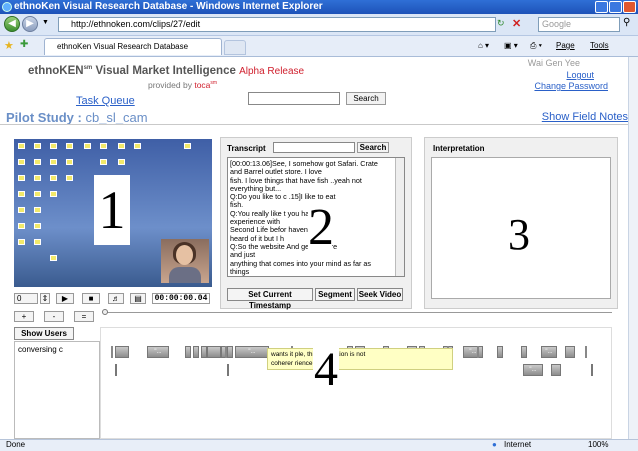 The height and width of the screenshot is (451, 638). I want to click on segment-button: Segment, so click(335, 294).